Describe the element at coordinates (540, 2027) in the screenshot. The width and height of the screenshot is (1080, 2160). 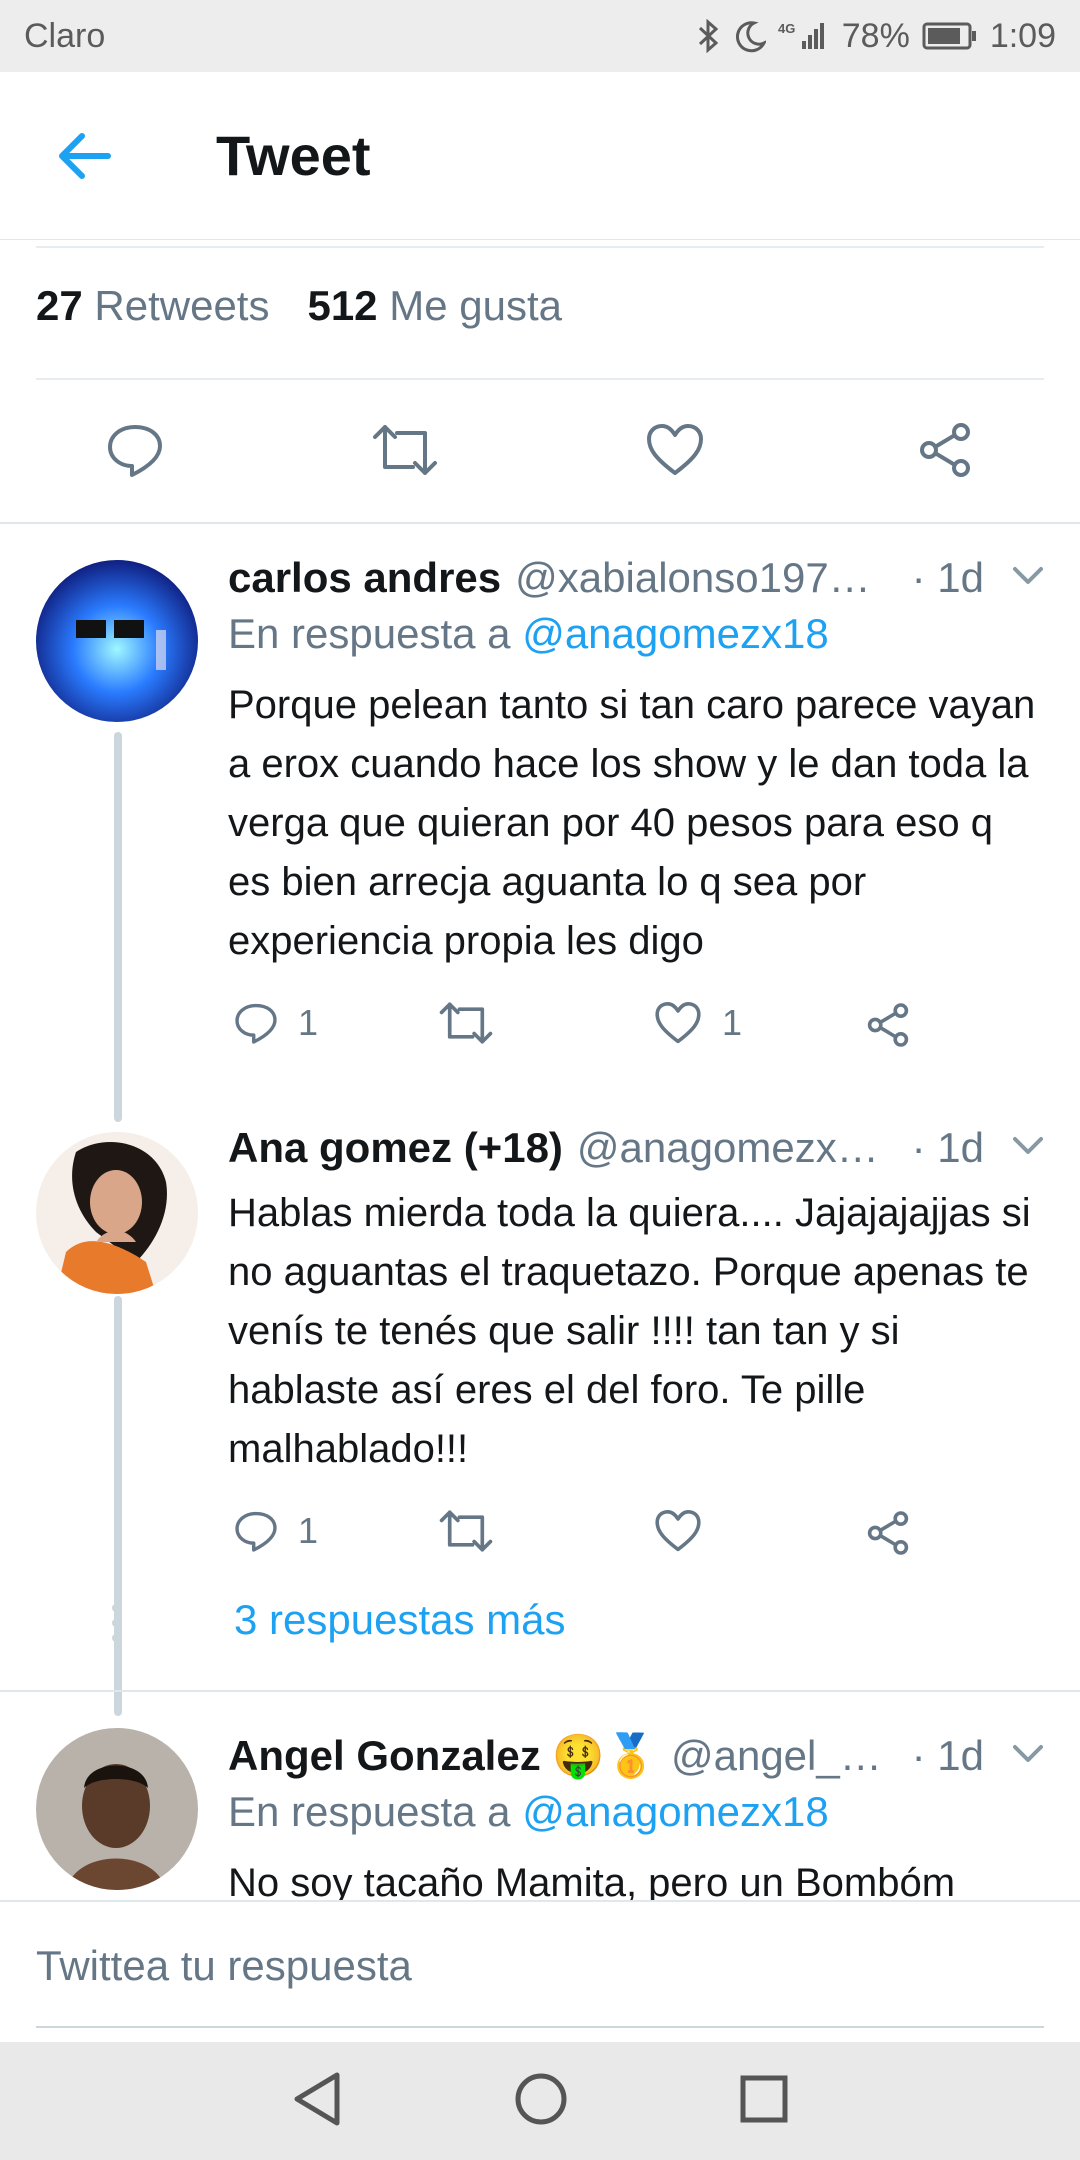
I see `input-underline` at that location.